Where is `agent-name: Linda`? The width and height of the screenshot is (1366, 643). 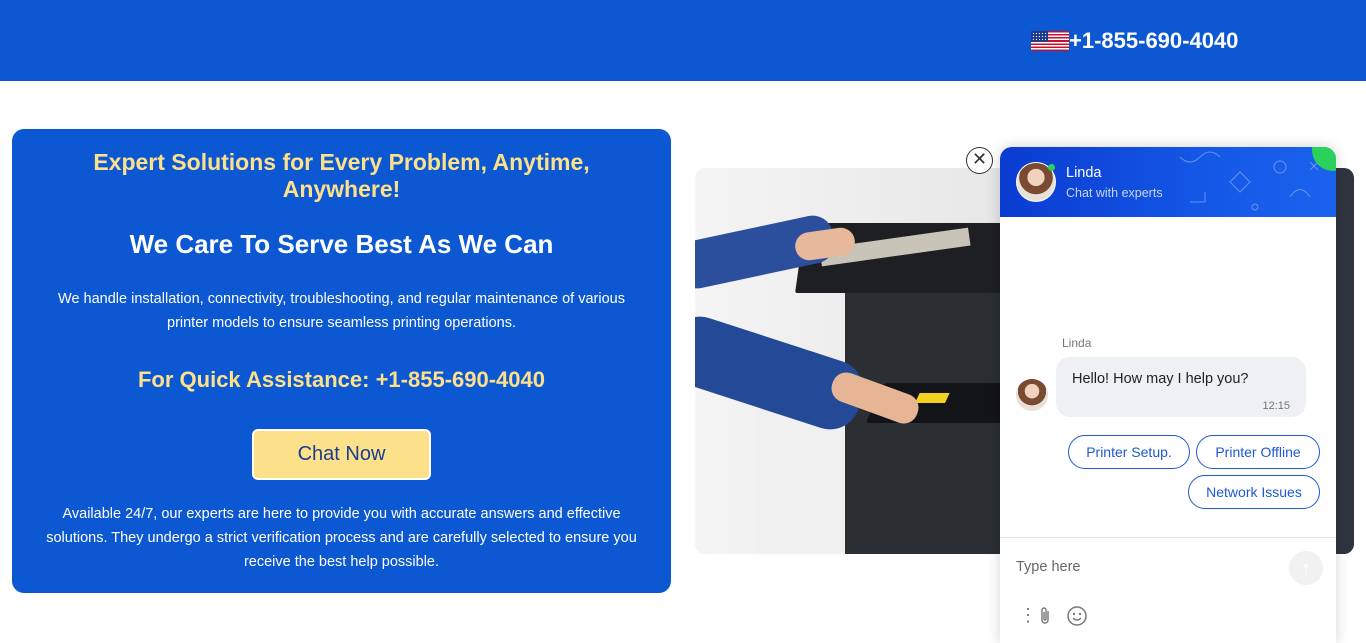 agent-name: Linda is located at coordinates (1084, 173).